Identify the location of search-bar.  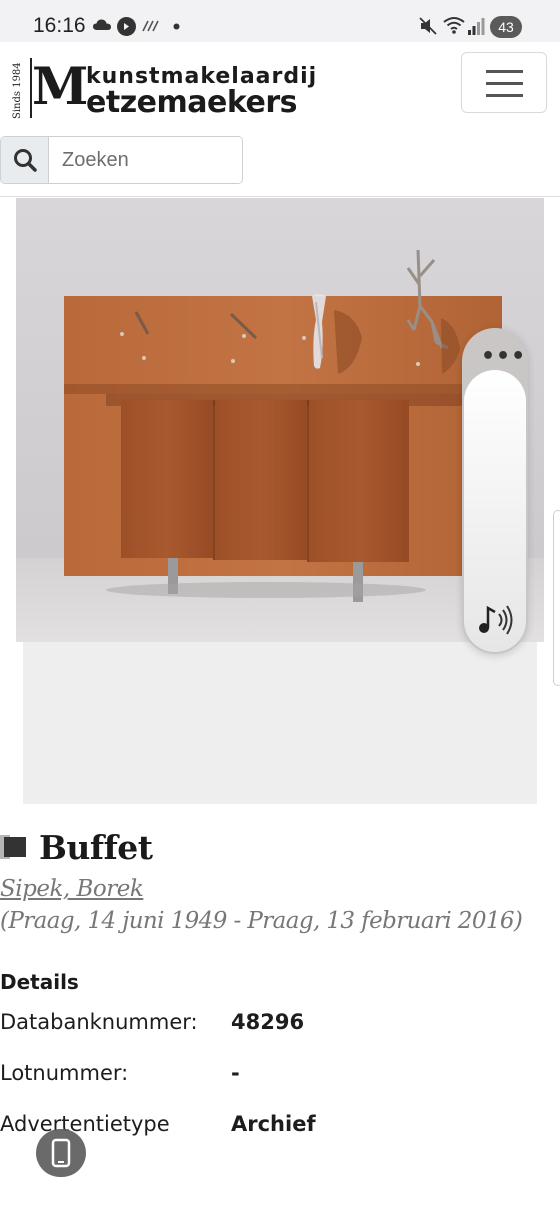
(121, 160).